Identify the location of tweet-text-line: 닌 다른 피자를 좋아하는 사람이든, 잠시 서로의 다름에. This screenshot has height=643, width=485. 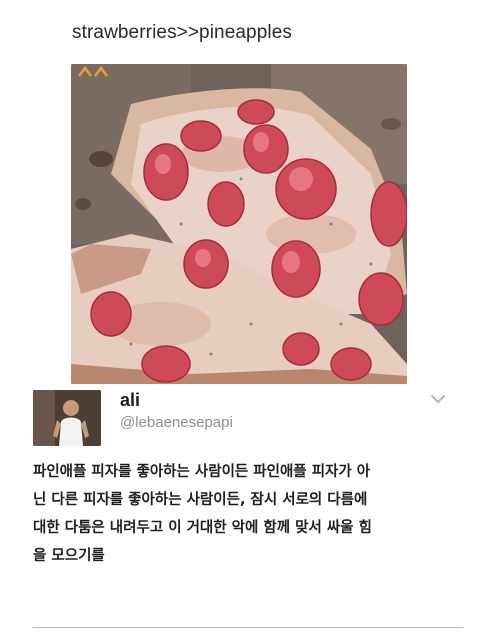
(200, 500).